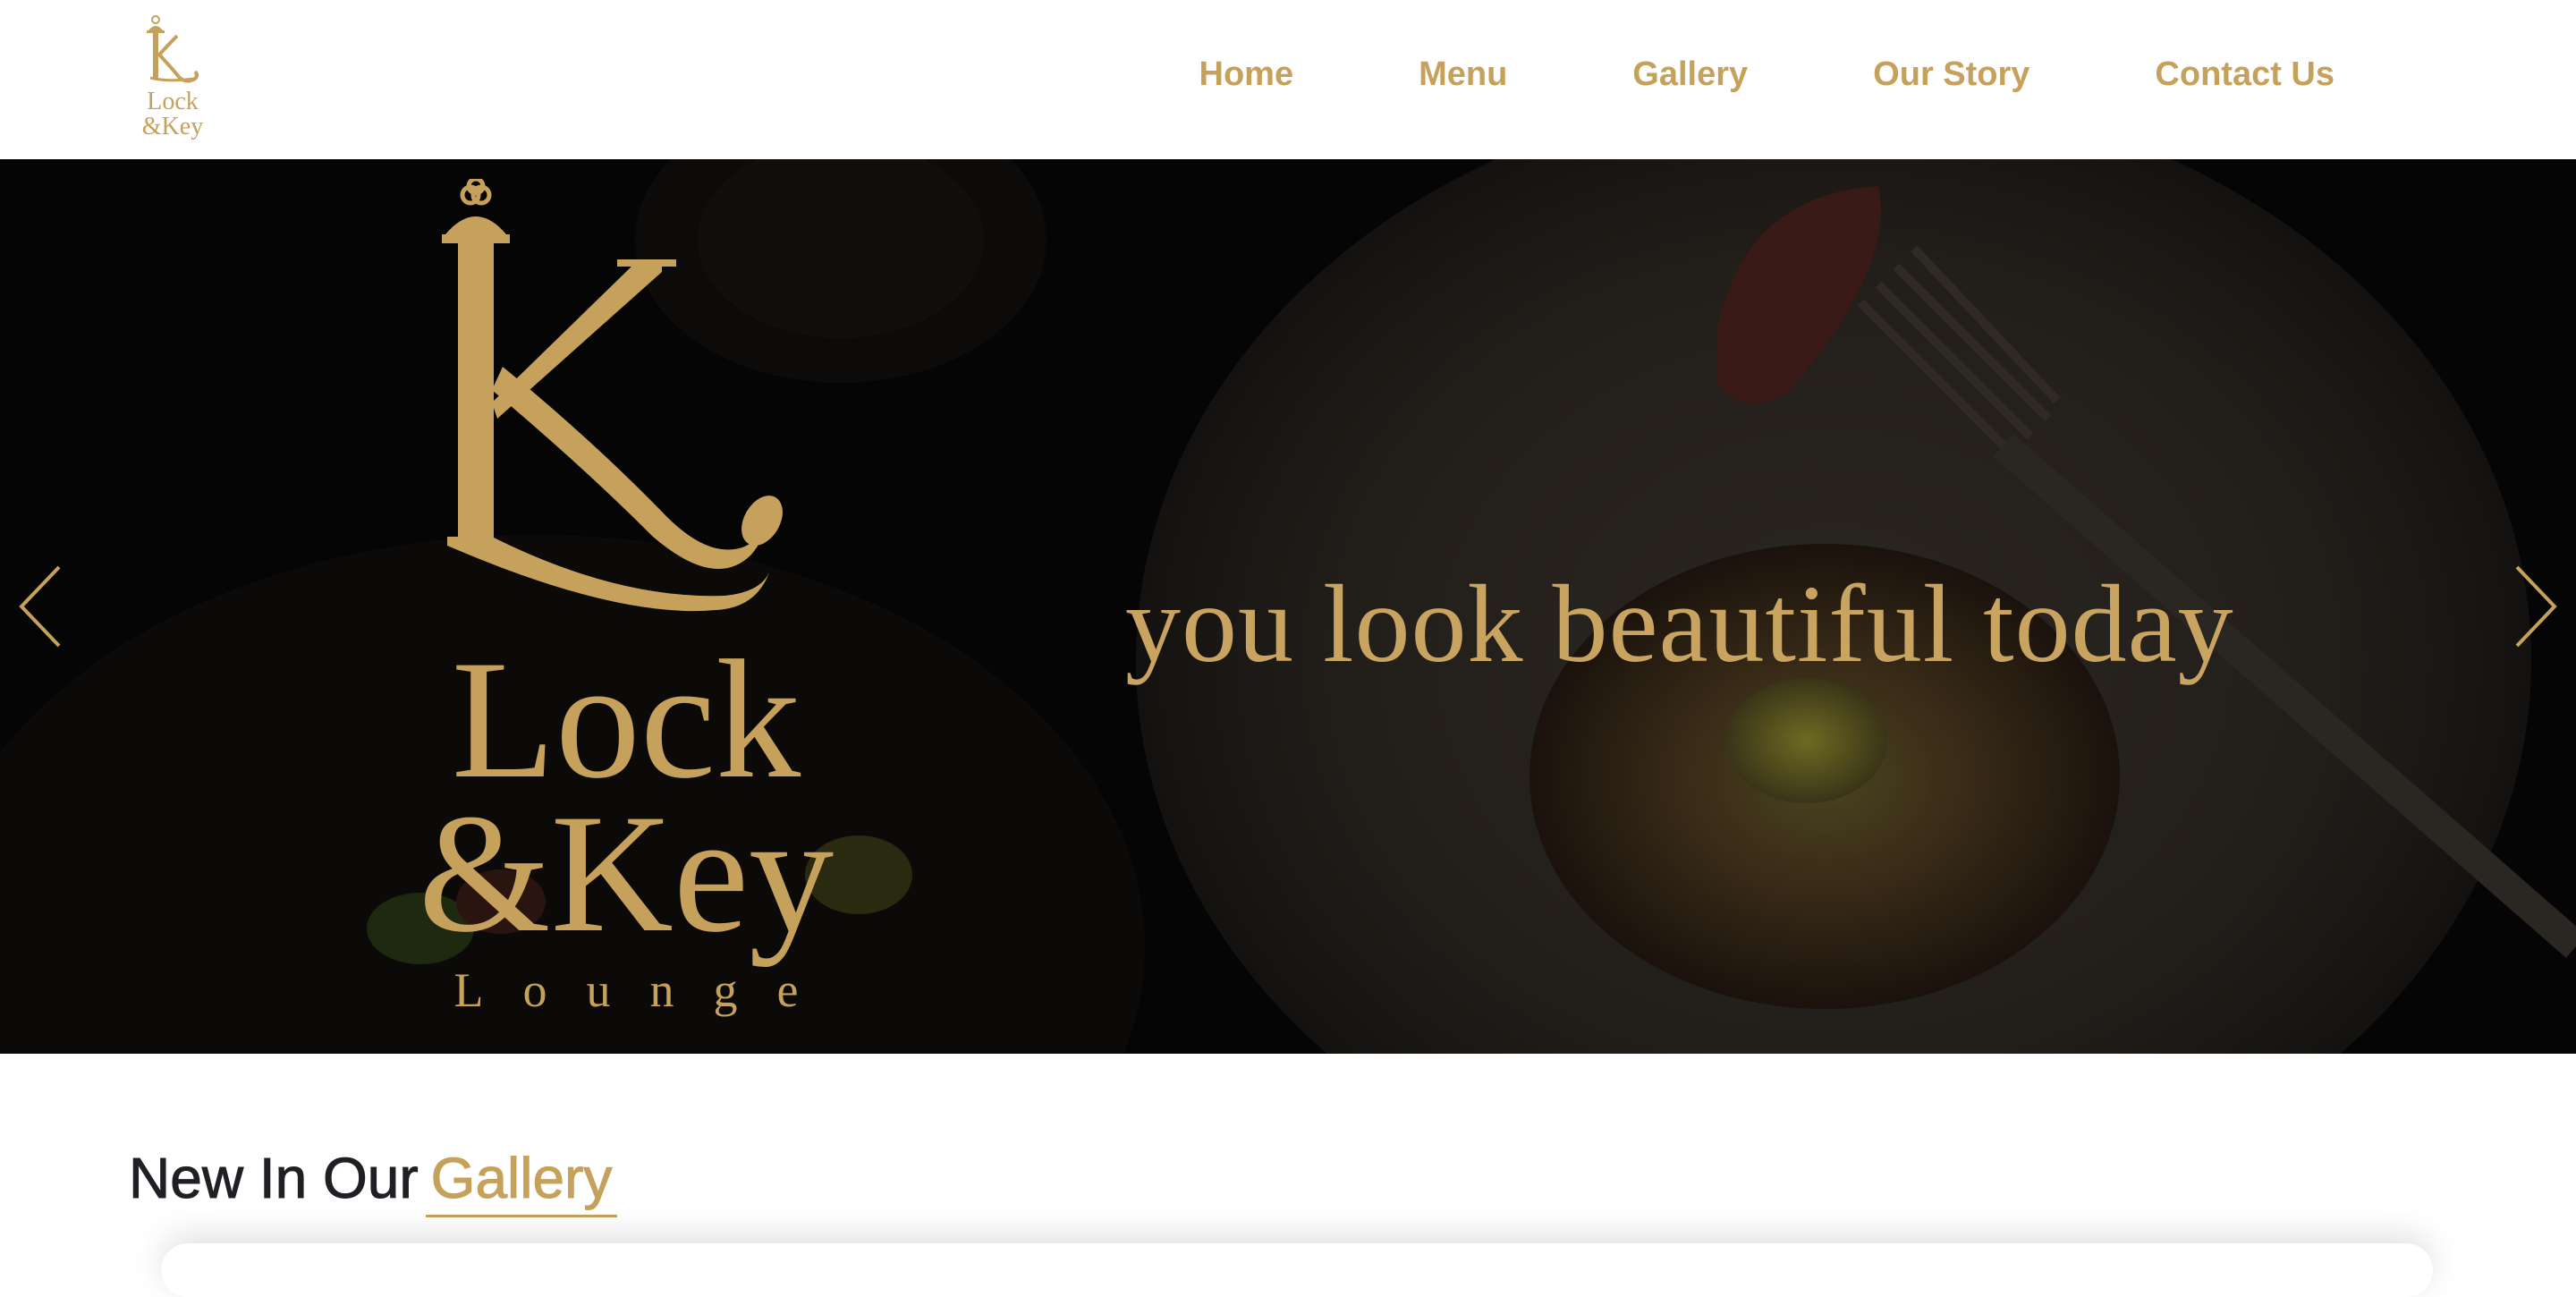  Describe the element at coordinates (2244, 74) in the screenshot. I see `nav-contact-us: Contact Us` at that location.